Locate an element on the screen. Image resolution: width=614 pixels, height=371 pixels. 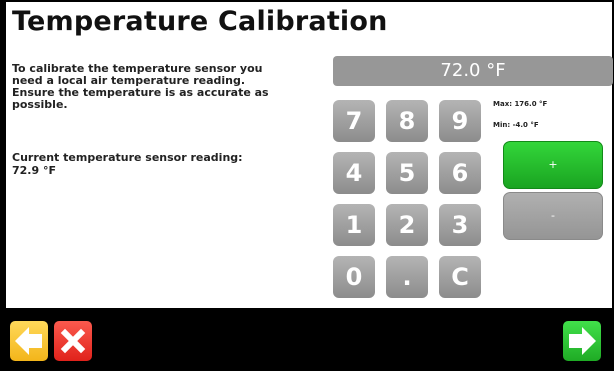
key-7: 7 is located at coordinates (354, 121).